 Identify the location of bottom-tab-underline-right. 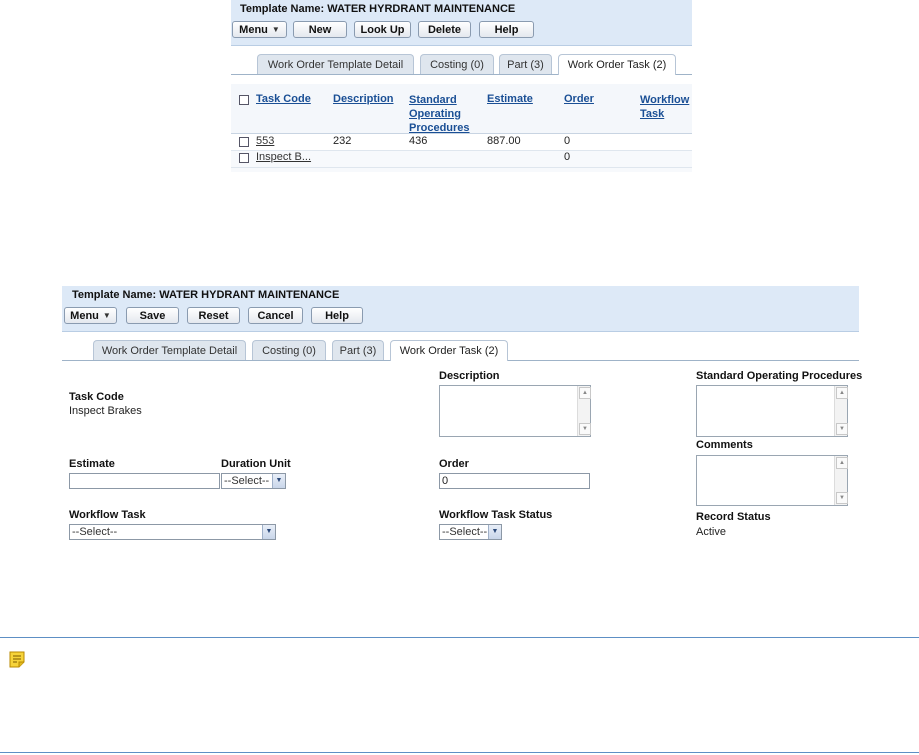
(683, 360).